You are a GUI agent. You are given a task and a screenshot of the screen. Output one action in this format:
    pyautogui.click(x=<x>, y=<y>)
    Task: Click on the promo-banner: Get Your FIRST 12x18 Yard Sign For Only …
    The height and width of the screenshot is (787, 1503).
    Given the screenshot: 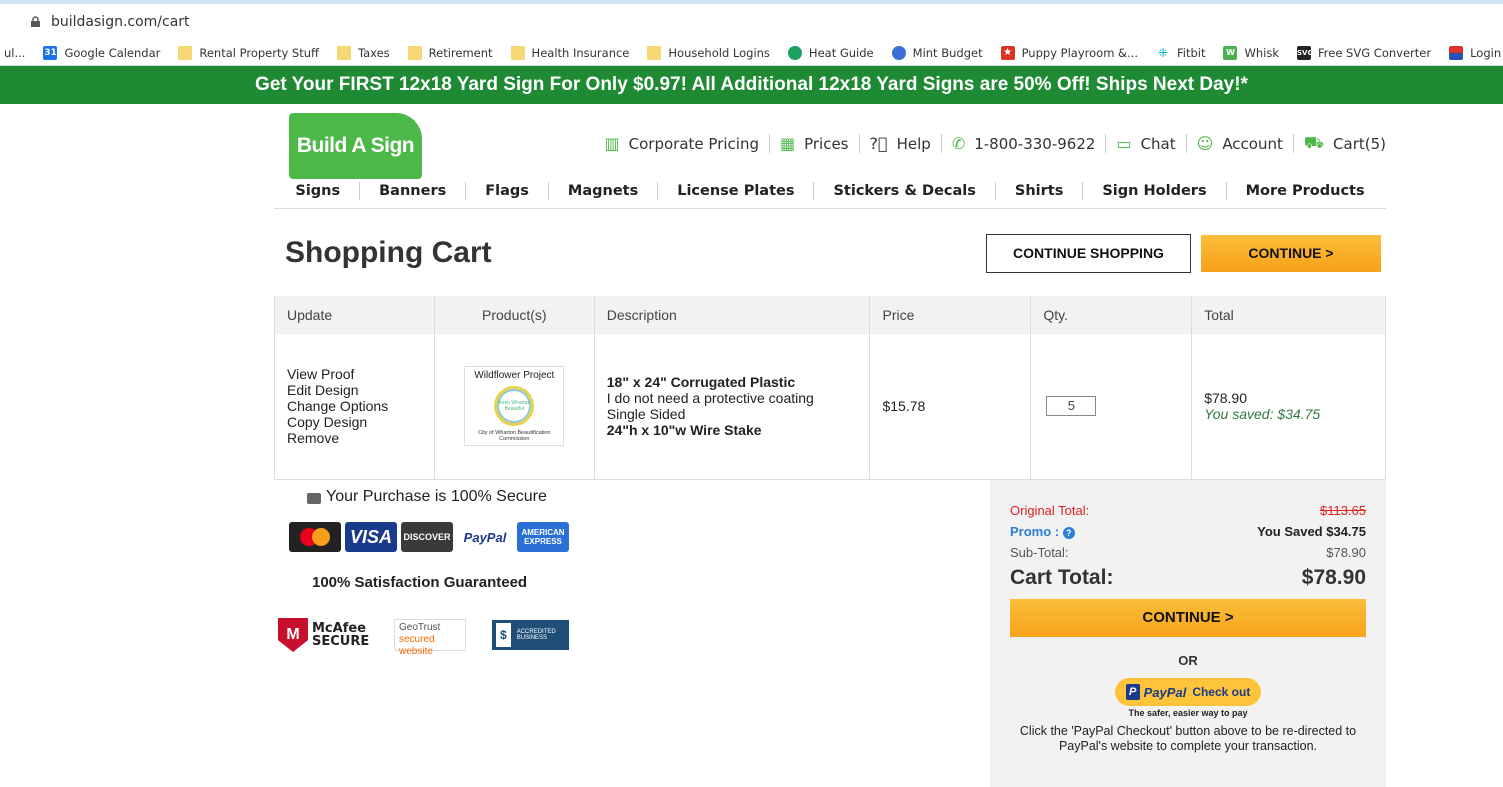 What is the action you would take?
    pyautogui.click(x=751, y=85)
    